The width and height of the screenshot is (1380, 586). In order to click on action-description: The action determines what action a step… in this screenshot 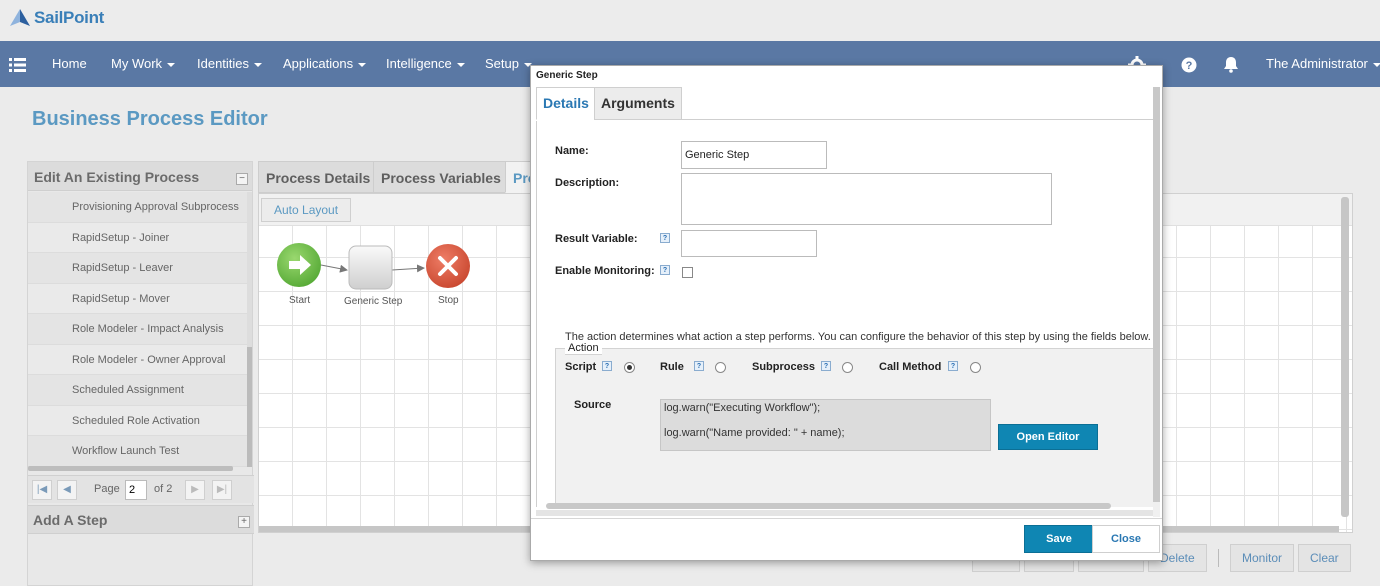, I will do `click(858, 337)`.